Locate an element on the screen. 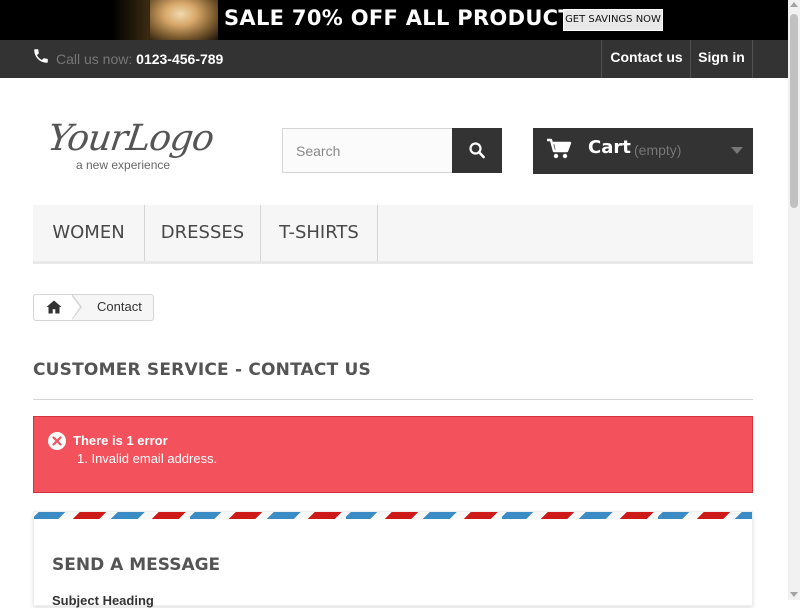  breadcrumb: Contact is located at coordinates (93, 307).